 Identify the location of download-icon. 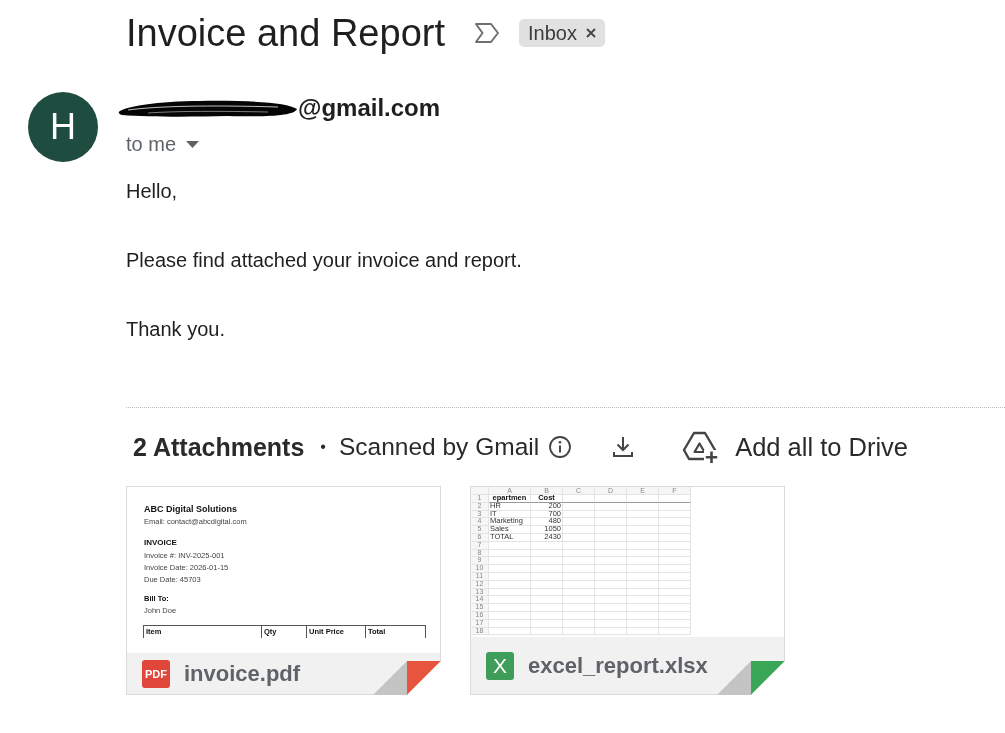
(623, 447).